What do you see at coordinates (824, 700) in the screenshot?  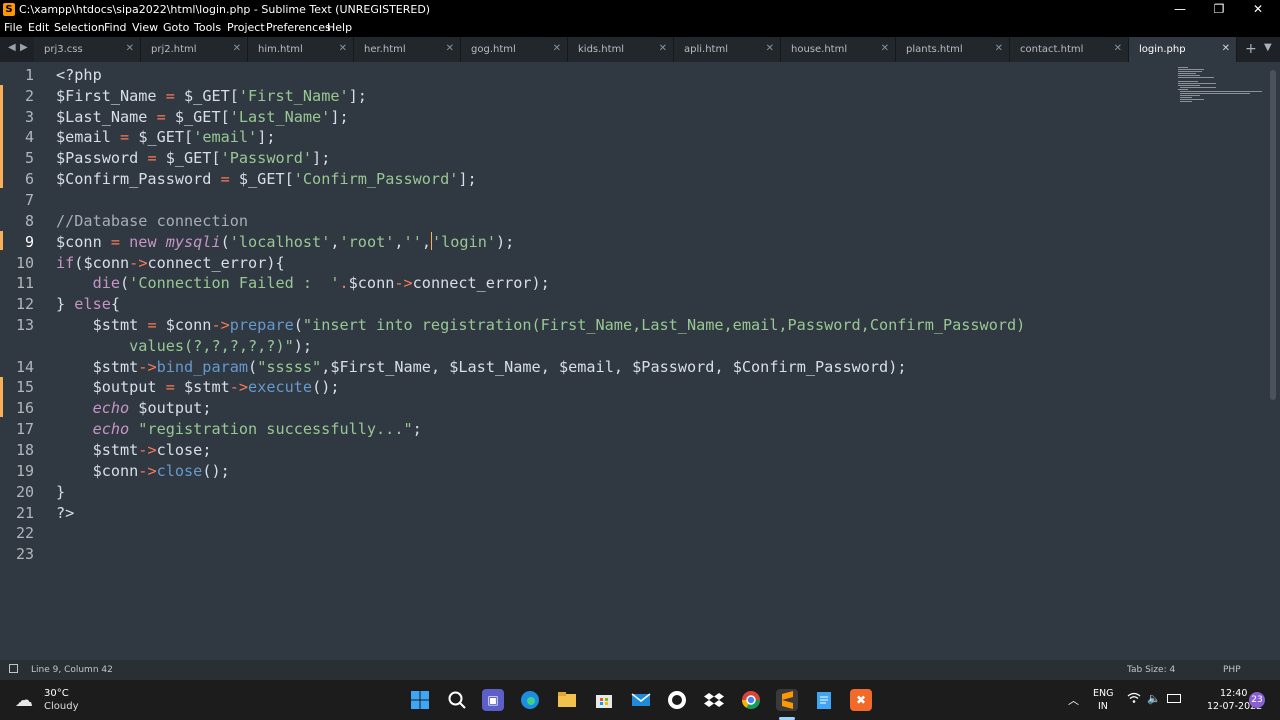 I see `notepad-icon` at bounding box center [824, 700].